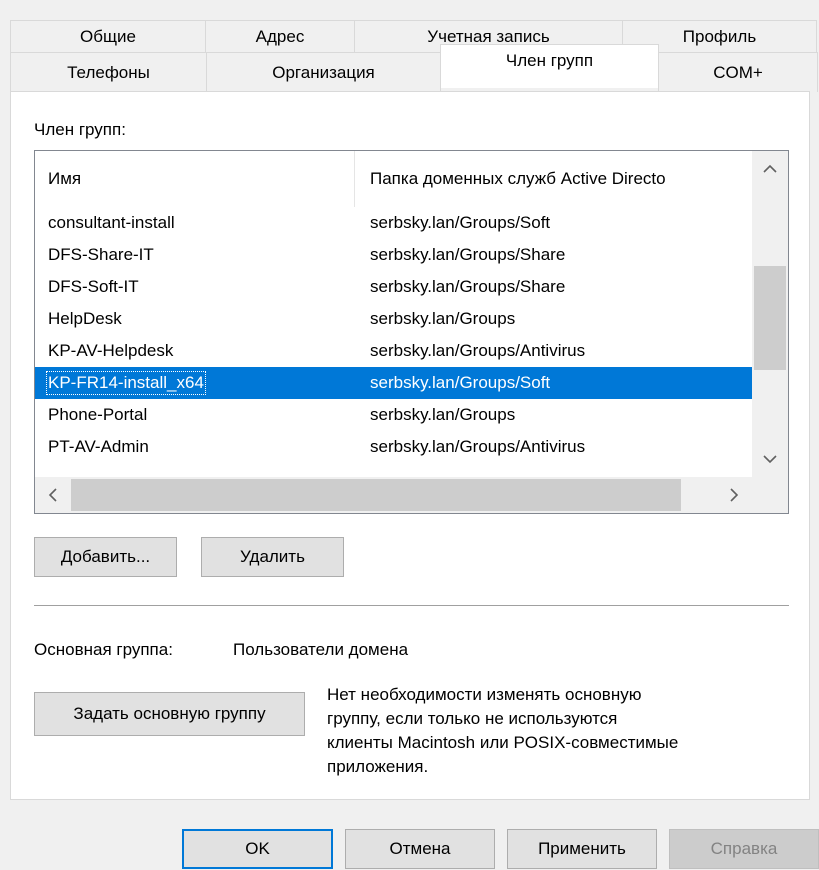 Image resolution: width=819 pixels, height=870 pixels. What do you see at coordinates (101, 254) in the screenshot?
I see `row-name: DFS-Share-IT` at bounding box center [101, 254].